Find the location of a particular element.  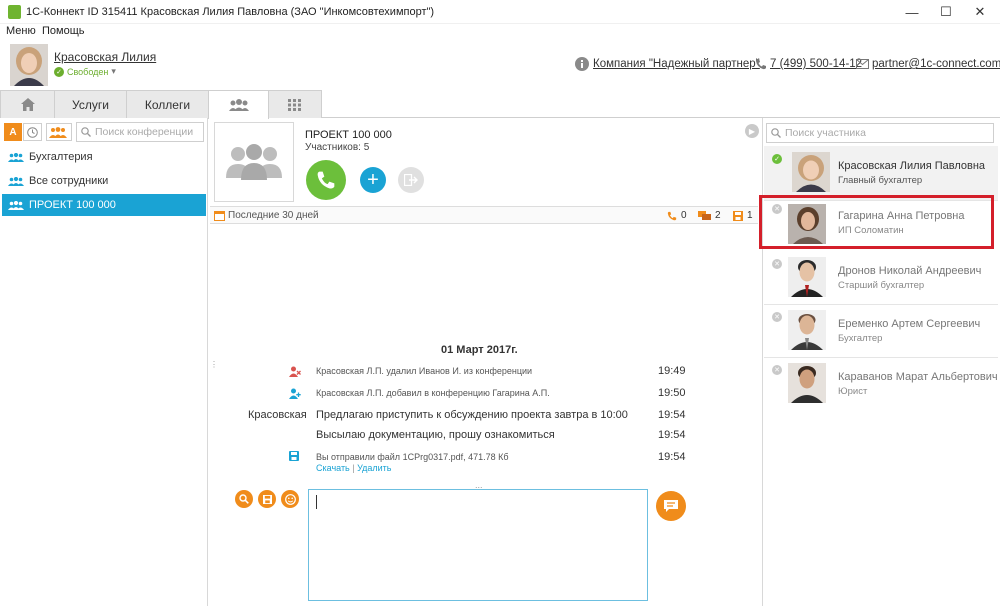

info-icon is located at coordinates (582, 64).